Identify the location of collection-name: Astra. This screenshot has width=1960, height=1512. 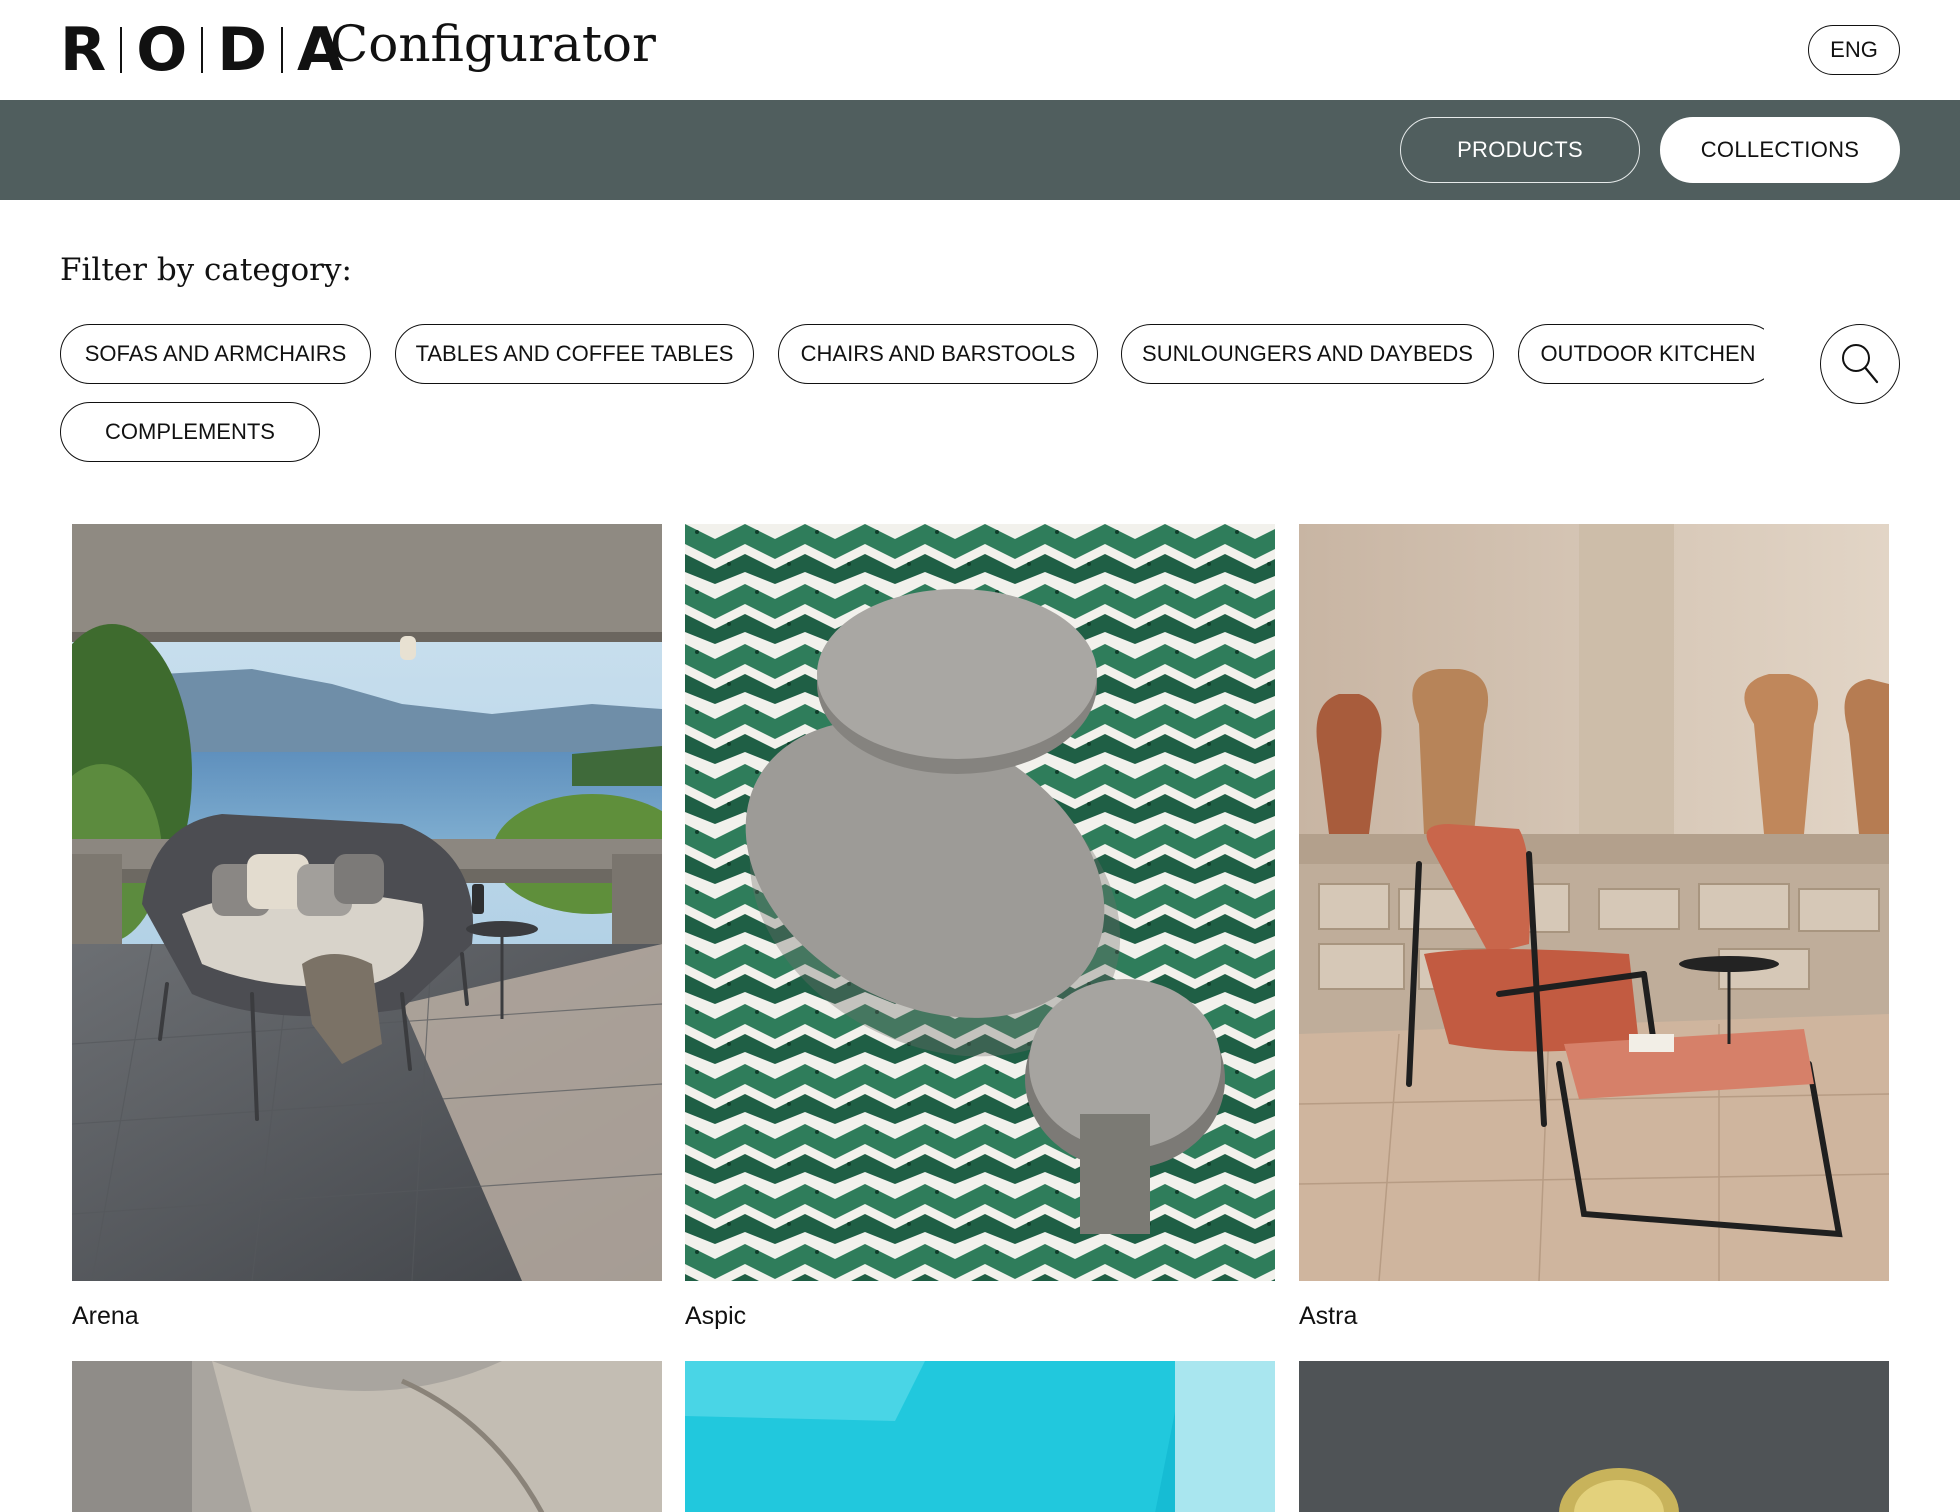
(1328, 1316).